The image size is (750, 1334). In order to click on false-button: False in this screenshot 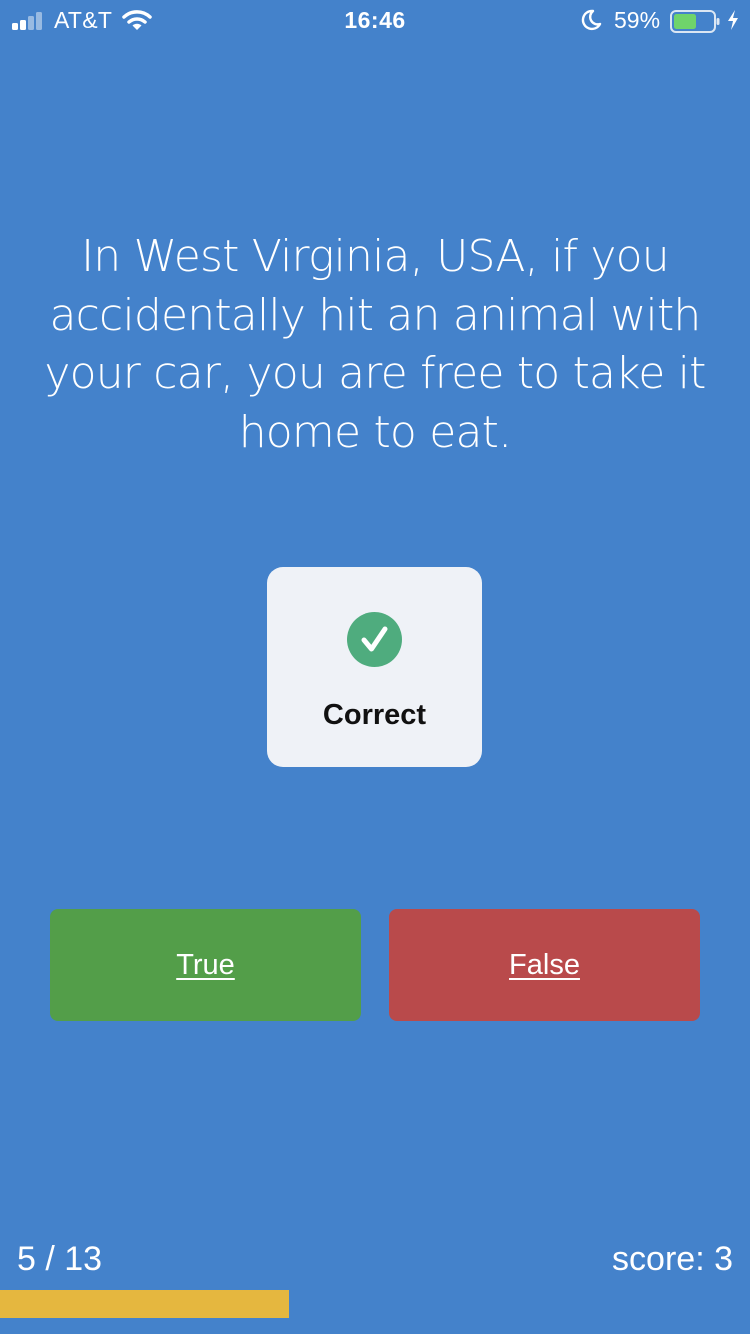, I will do `click(544, 965)`.